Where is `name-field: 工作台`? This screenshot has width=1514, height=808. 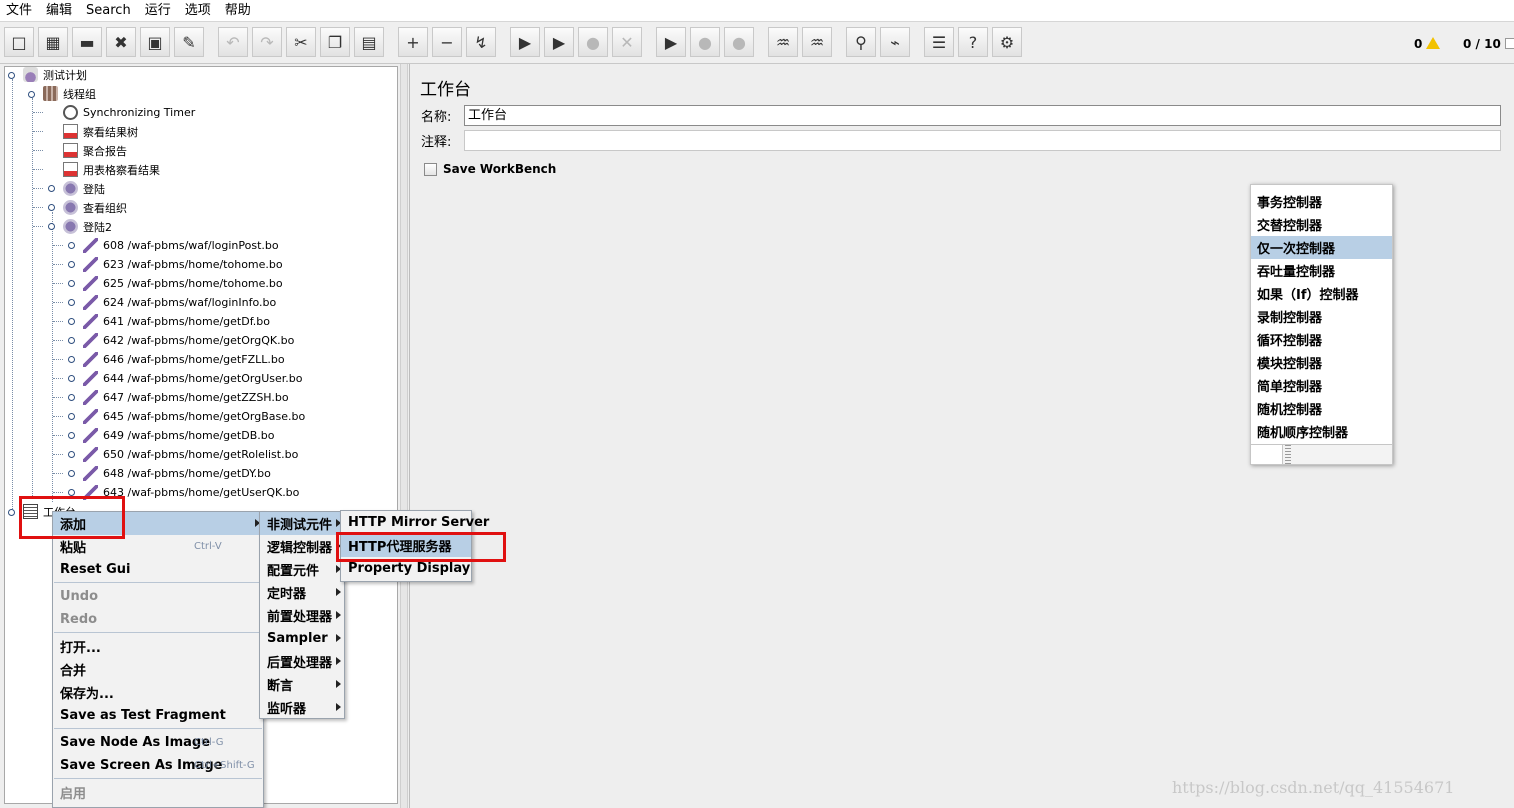
name-field: 工作台 is located at coordinates (982, 115).